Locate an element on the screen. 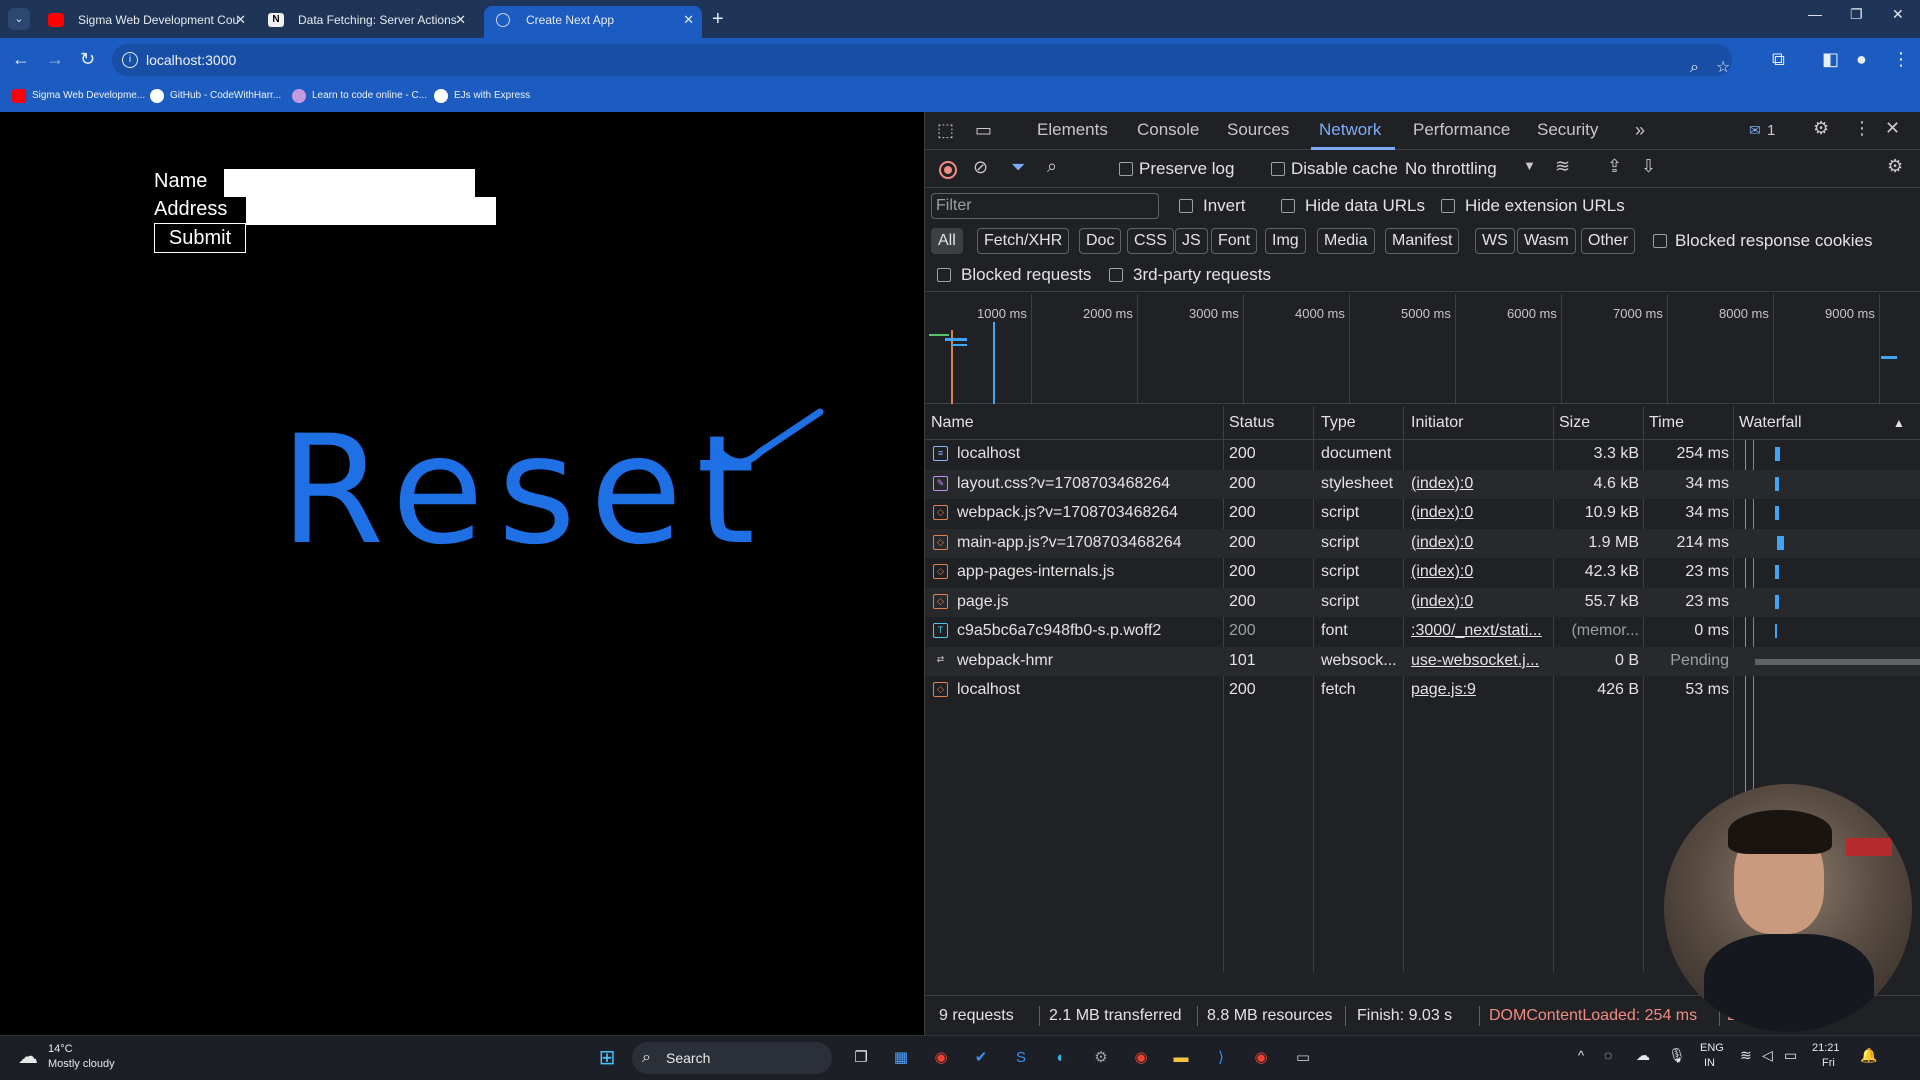 The width and height of the screenshot is (1920, 1080). tab-search-button: ⌄ is located at coordinates (19, 19).